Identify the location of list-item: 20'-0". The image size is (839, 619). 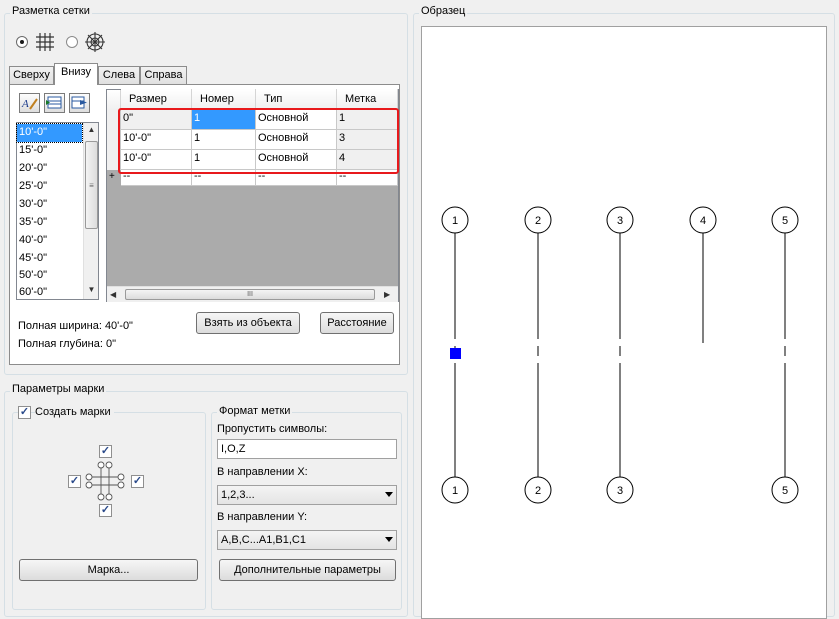
(49, 169).